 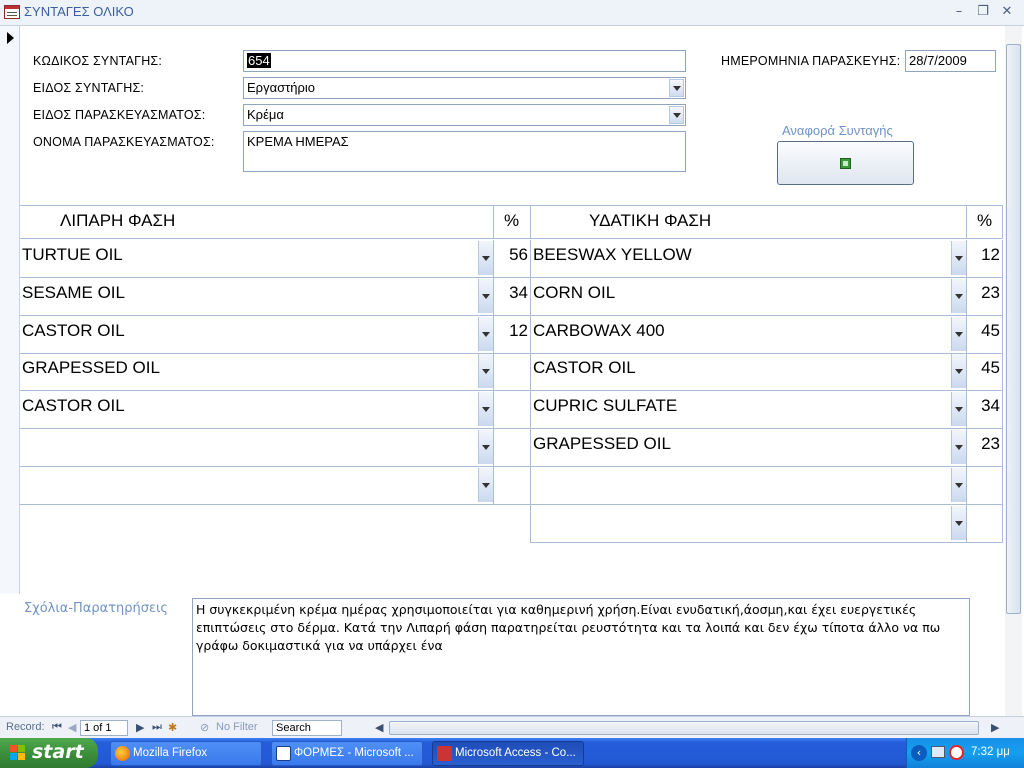 What do you see at coordinates (995, 727) in the screenshot?
I see `scroll-right-icon: ▶` at bounding box center [995, 727].